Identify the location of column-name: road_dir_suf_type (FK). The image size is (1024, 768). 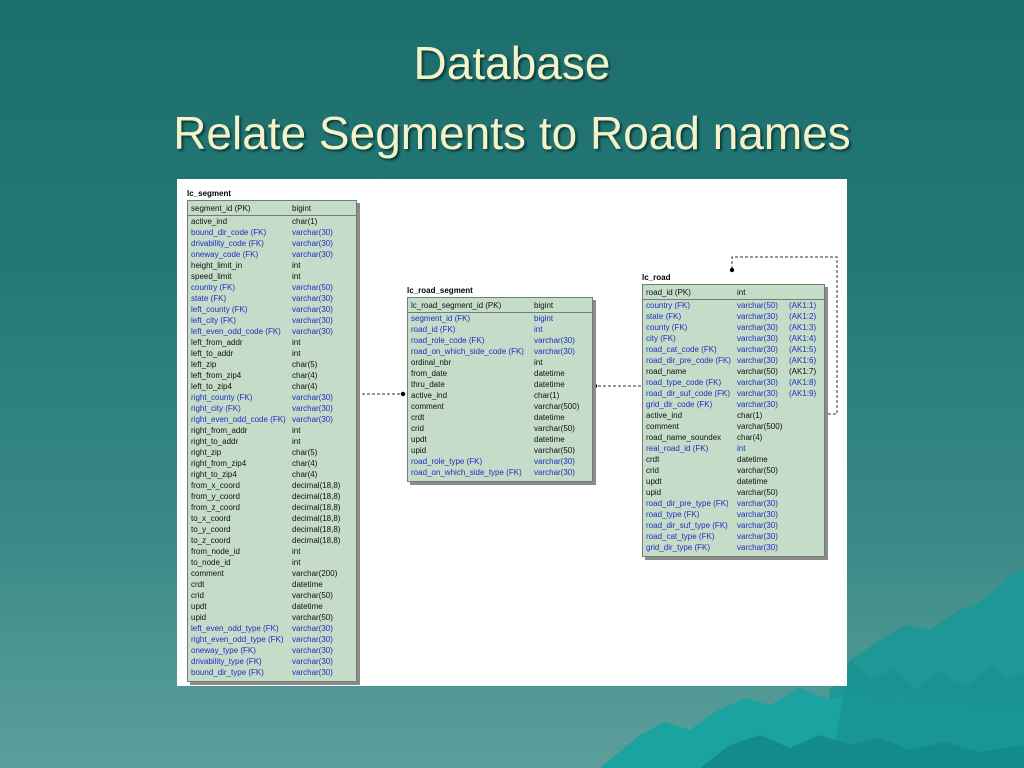
(687, 525).